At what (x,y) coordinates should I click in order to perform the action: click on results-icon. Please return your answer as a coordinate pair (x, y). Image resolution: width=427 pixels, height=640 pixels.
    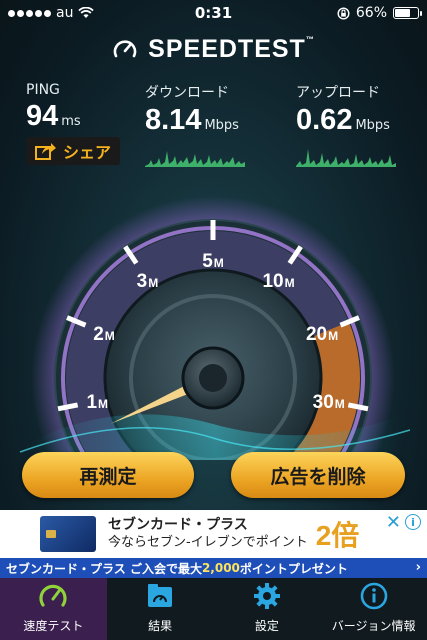
    Looking at the image, I should click on (160, 595).